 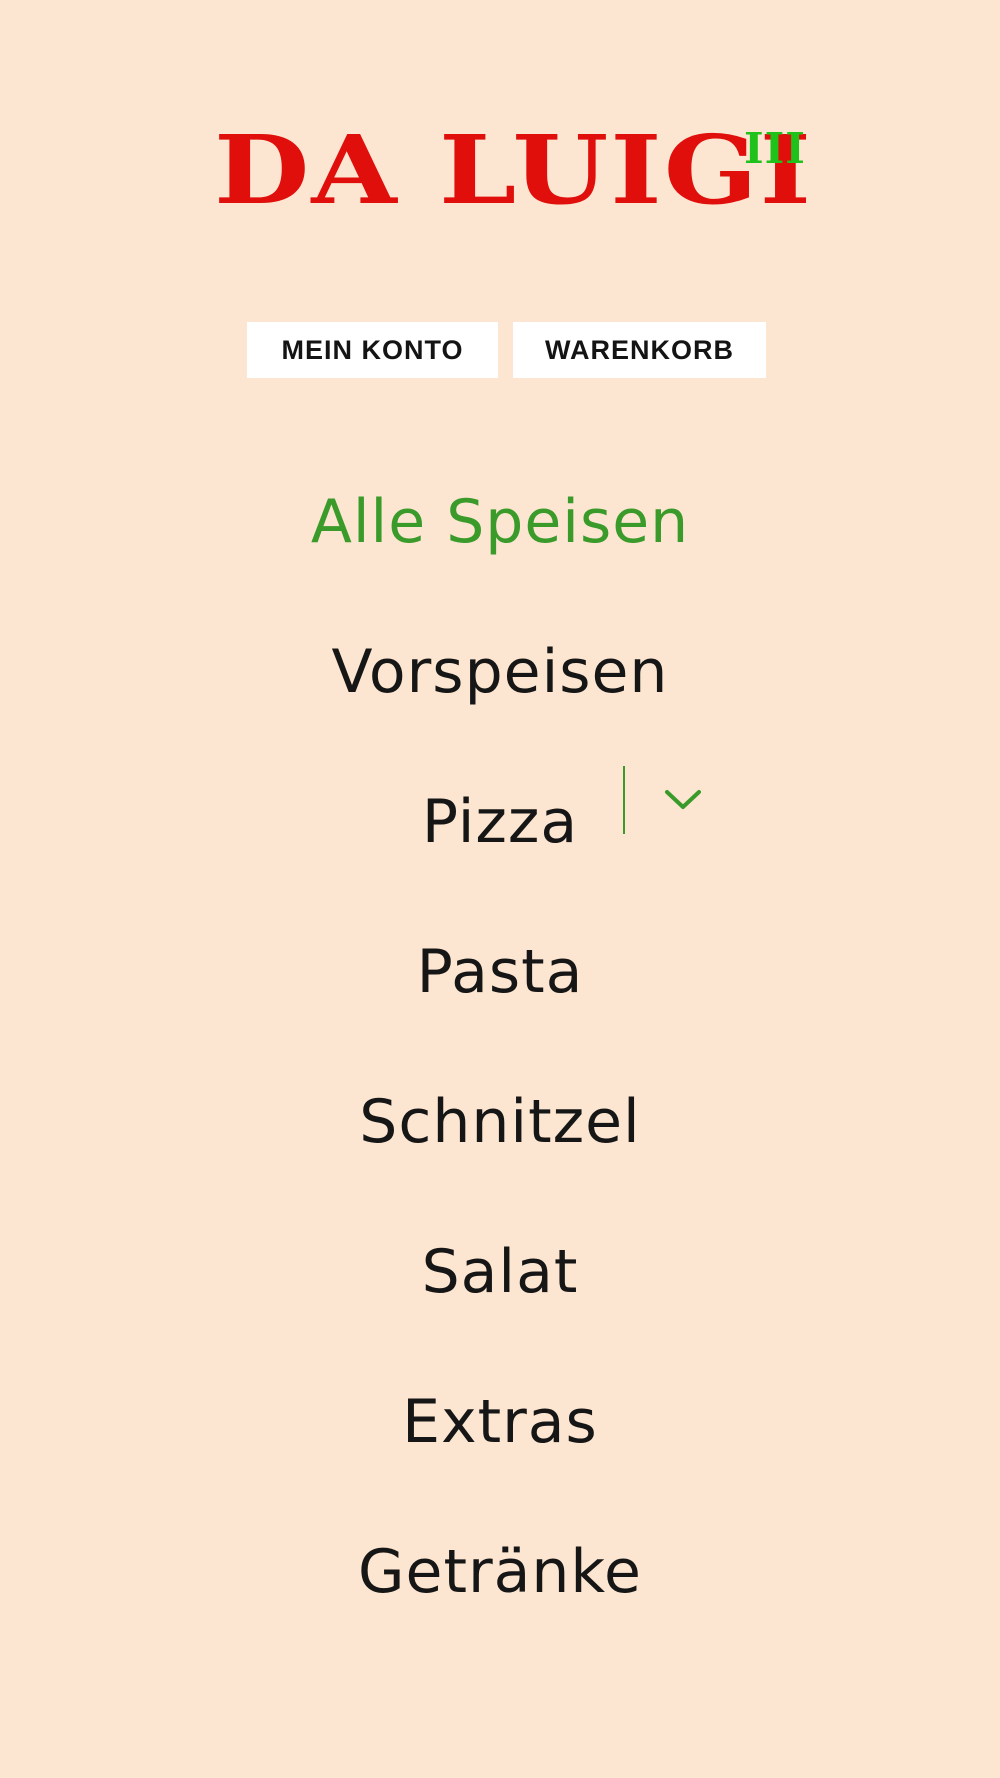 What do you see at coordinates (372, 350) in the screenshot?
I see `my-account-button: MEIN KONTO` at bounding box center [372, 350].